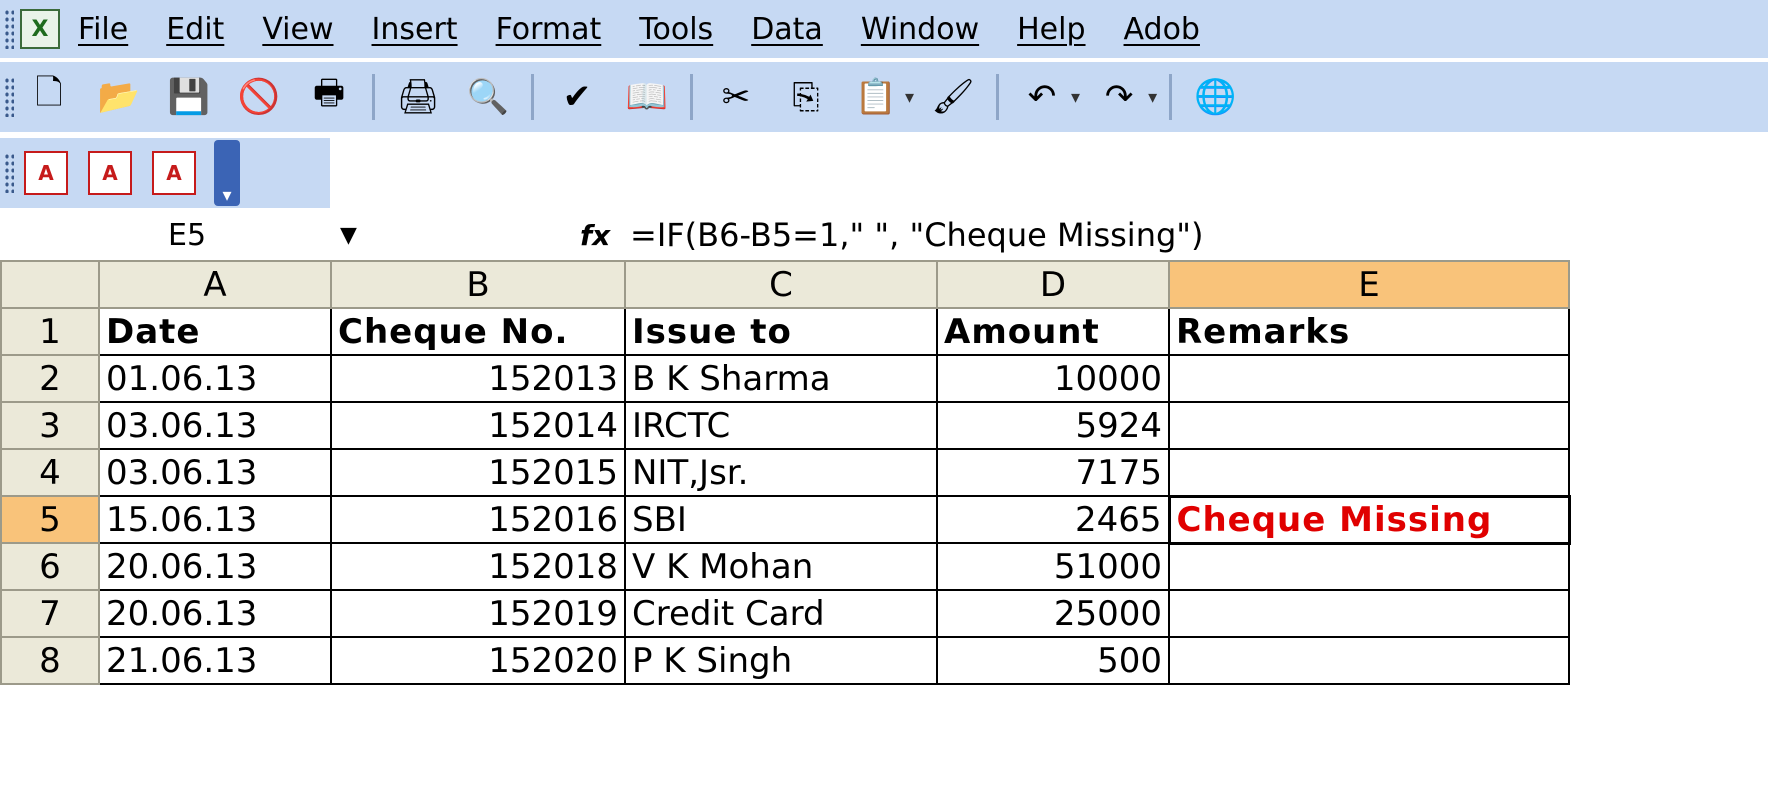 Image resolution: width=1768 pixels, height=803 pixels. What do you see at coordinates (478, 613) in the screenshot?
I see `cell: 152019` at bounding box center [478, 613].